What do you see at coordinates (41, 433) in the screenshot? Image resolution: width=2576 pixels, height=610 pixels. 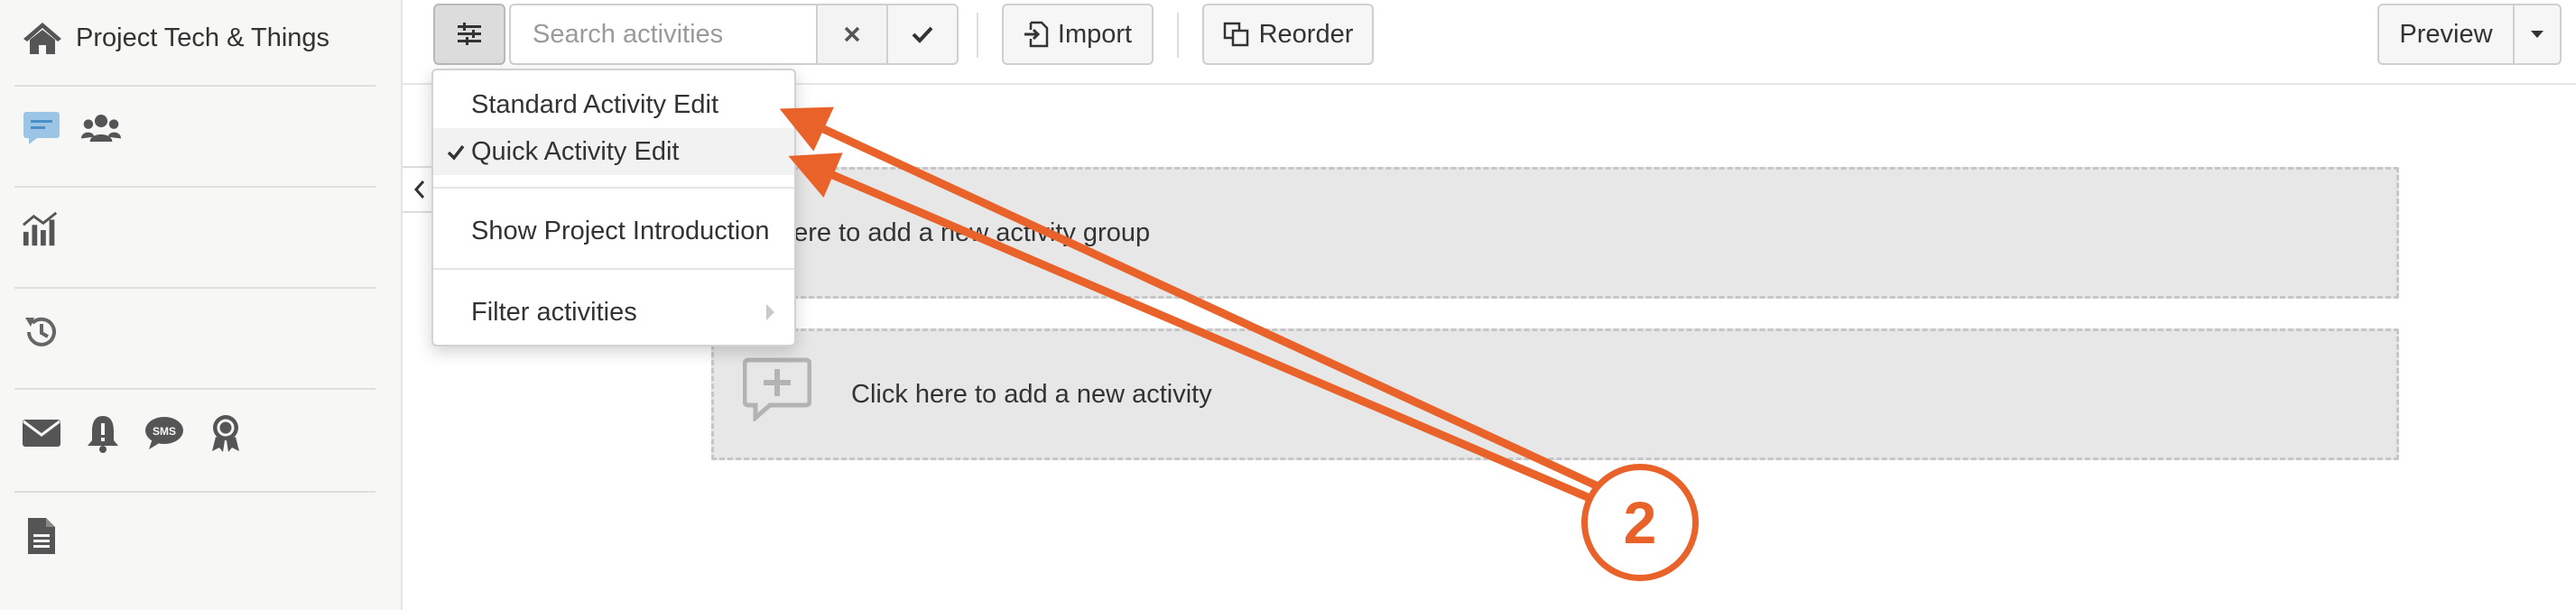 I see `email-icon` at bounding box center [41, 433].